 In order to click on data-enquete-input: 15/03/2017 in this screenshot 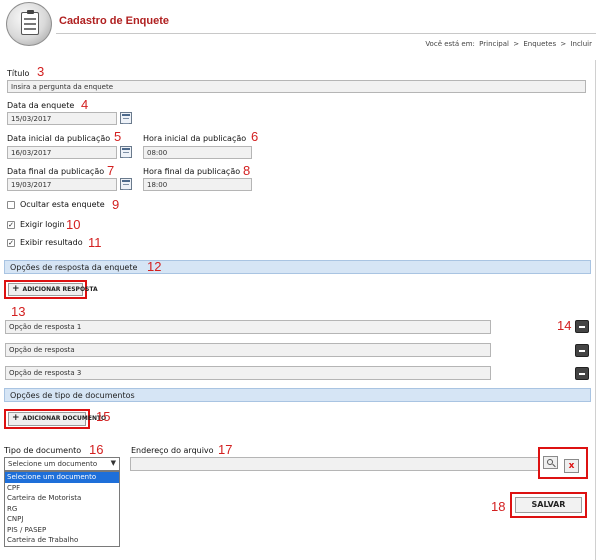, I will do `click(62, 118)`.